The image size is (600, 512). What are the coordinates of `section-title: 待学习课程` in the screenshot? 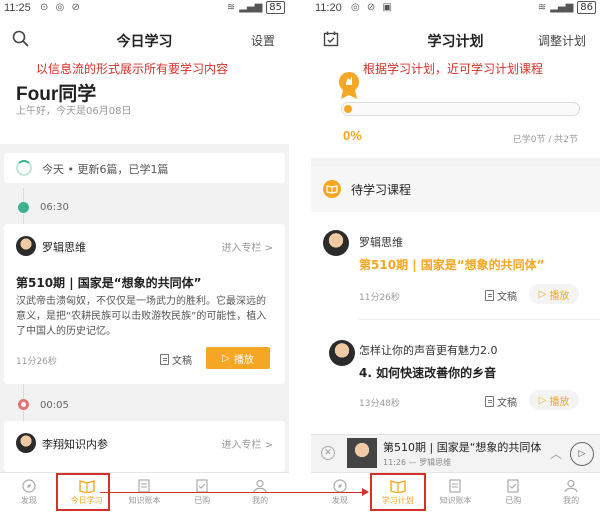 It's located at (381, 190).